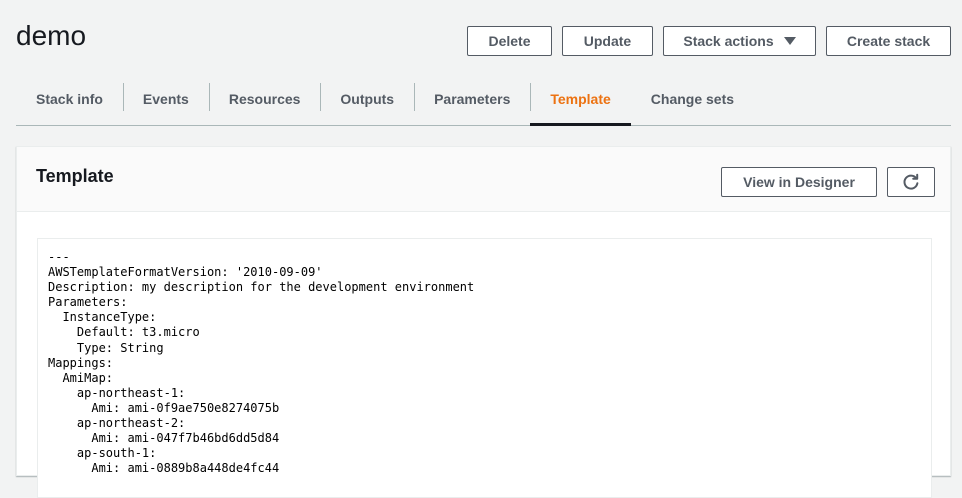 The height and width of the screenshot is (498, 962). What do you see at coordinates (106, 347) in the screenshot?
I see `code-line: Type: String` at bounding box center [106, 347].